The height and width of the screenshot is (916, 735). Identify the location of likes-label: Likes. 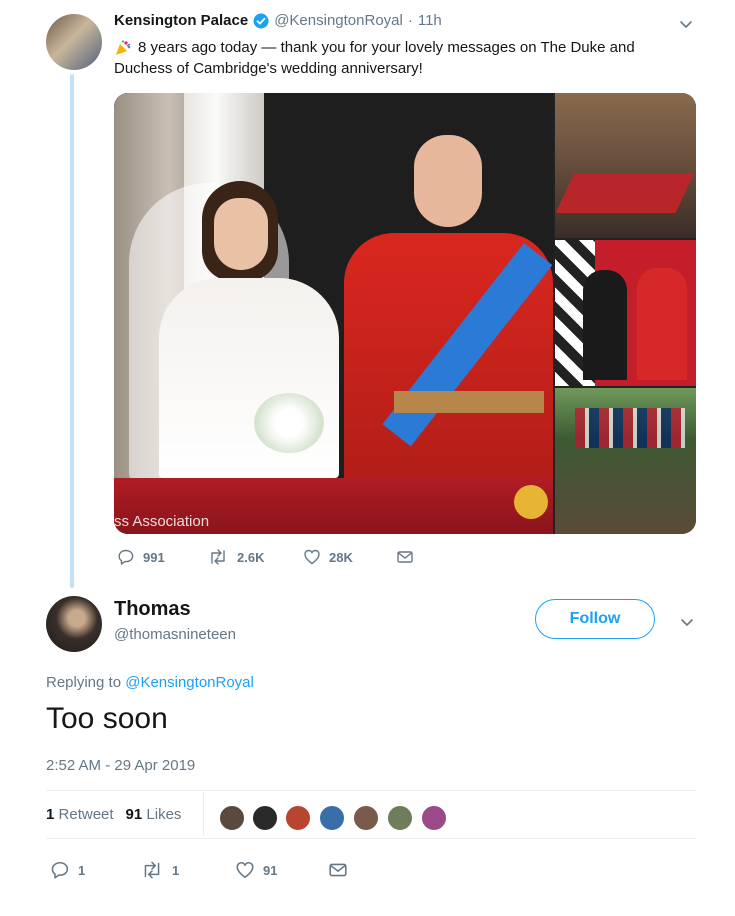
(164, 814).